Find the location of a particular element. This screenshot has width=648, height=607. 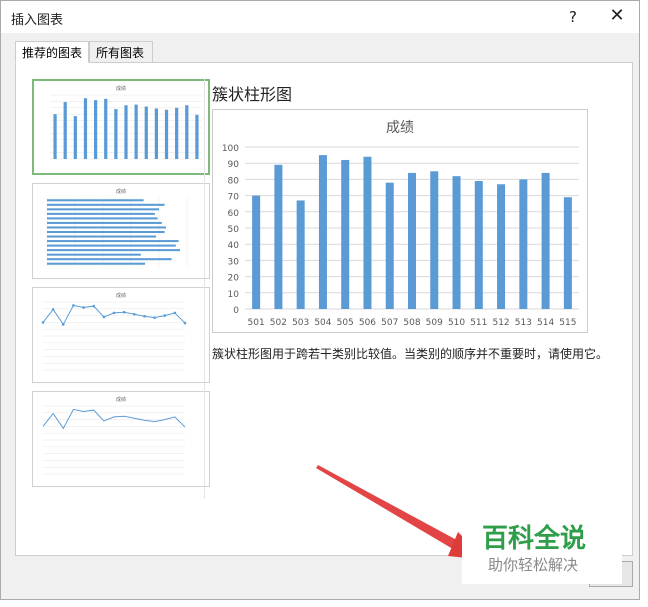

arrow-shaft is located at coordinates (391, 508).